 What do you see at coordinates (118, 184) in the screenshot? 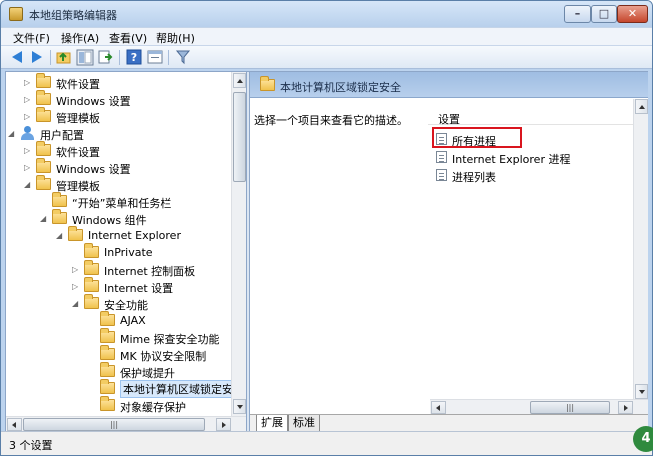
I see `tree-item: ◢ 管理模板` at bounding box center [118, 184].